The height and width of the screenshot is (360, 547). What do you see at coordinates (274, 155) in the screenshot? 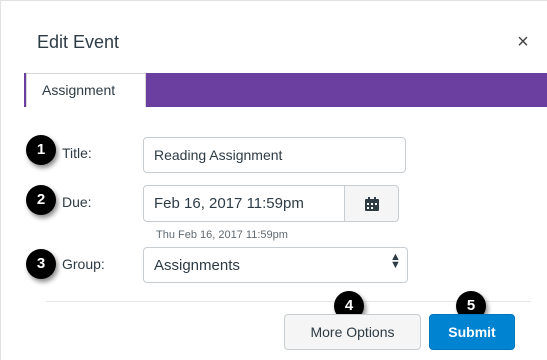
I see `title-input: Reading Assignment` at bounding box center [274, 155].